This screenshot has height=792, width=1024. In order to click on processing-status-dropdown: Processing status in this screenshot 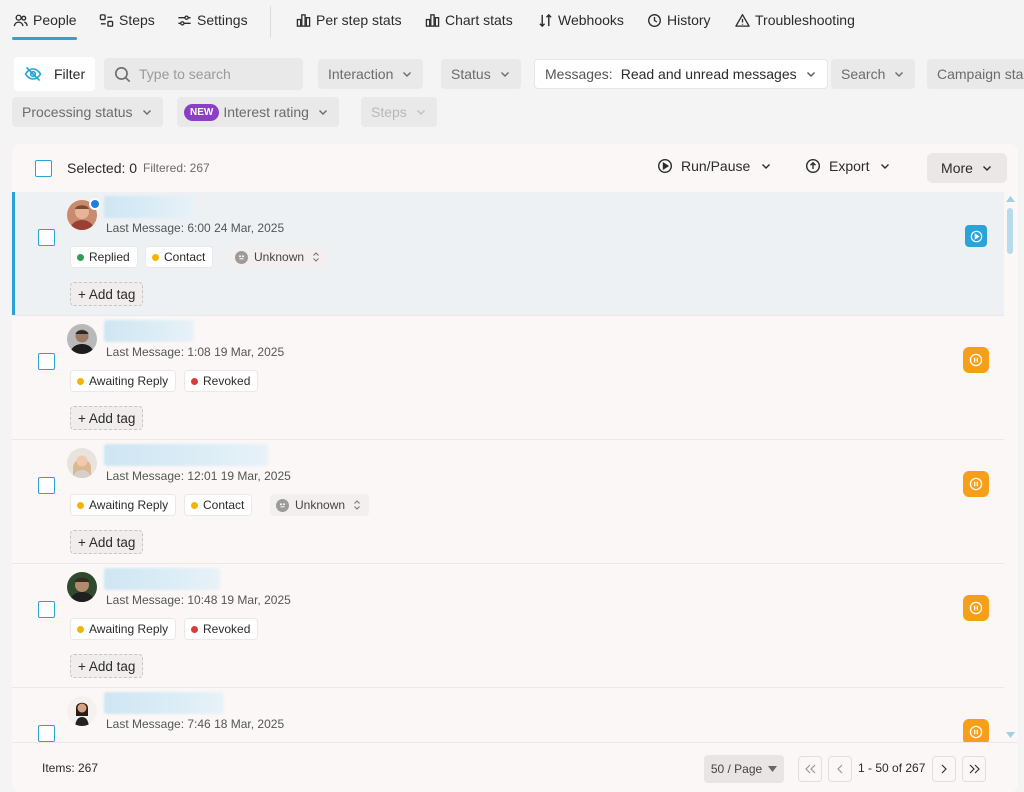, I will do `click(87, 112)`.